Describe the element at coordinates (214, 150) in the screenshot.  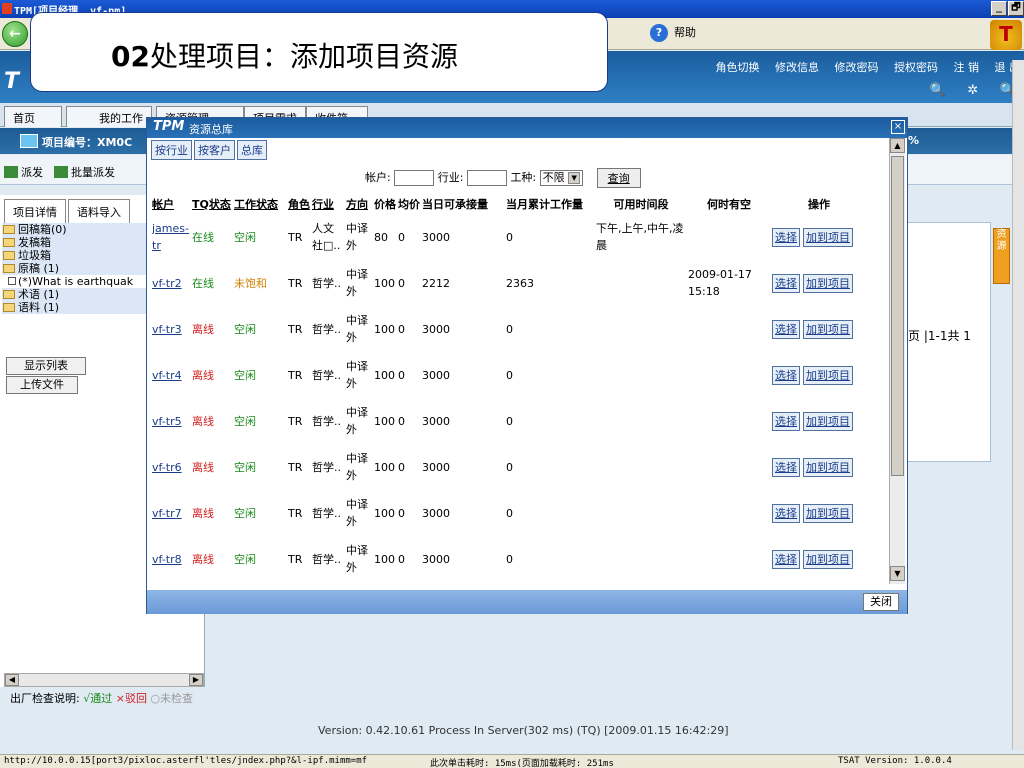
I see `tab-by-client: 按客户` at that location.